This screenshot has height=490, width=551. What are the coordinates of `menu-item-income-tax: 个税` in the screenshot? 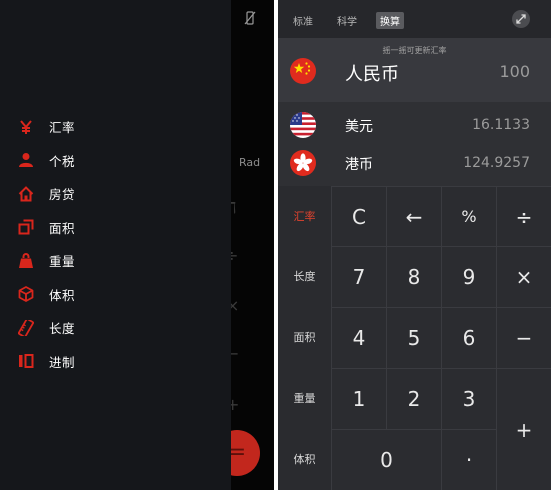 It's located at (115, 161).